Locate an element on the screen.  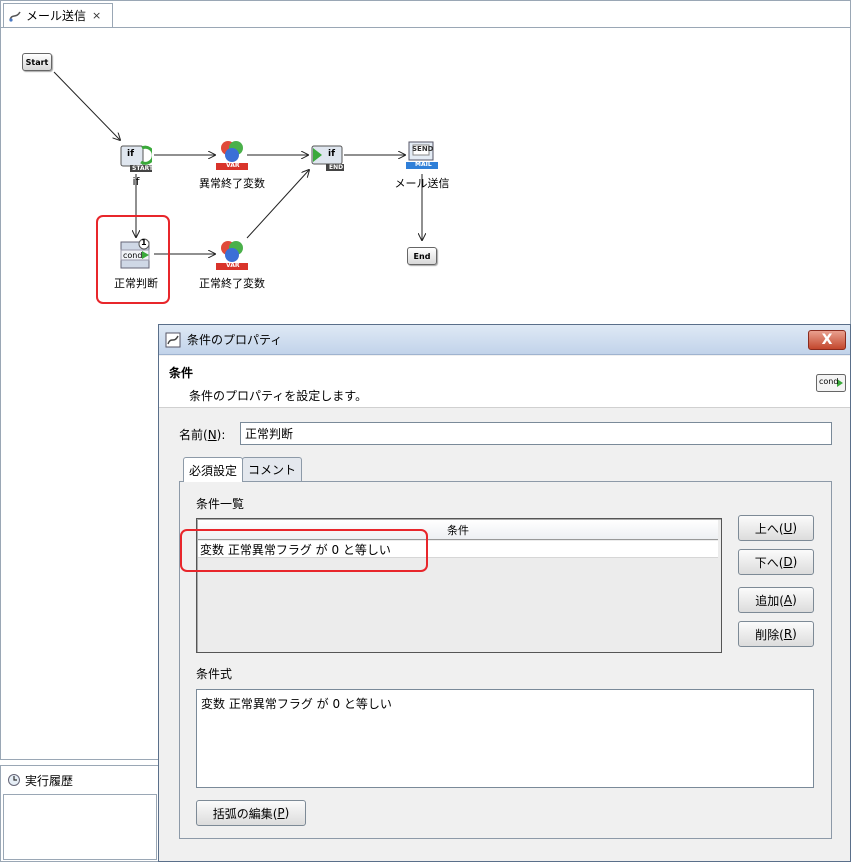
delete-label: 削除( is located at coordinates (769, 634).